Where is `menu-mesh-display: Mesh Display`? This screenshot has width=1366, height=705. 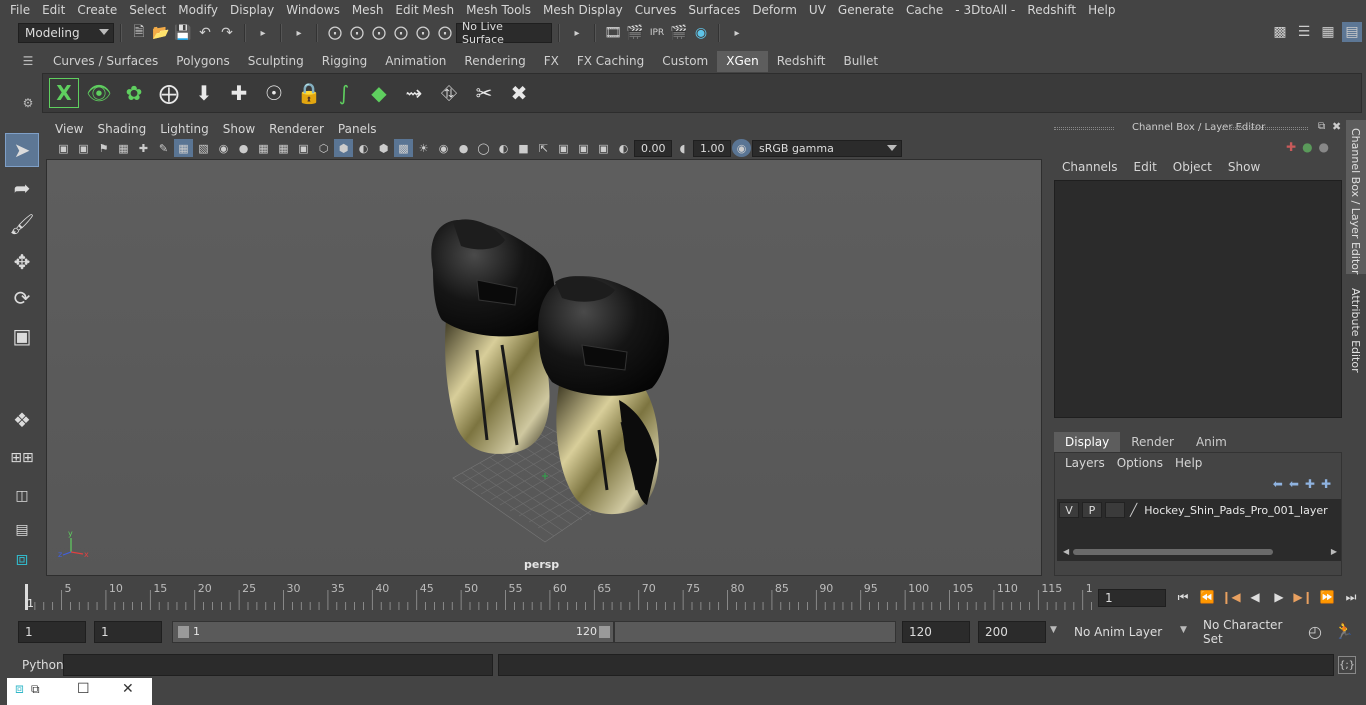 menu-mesh-display: Mesh Display is located at coordinates (583, 10).